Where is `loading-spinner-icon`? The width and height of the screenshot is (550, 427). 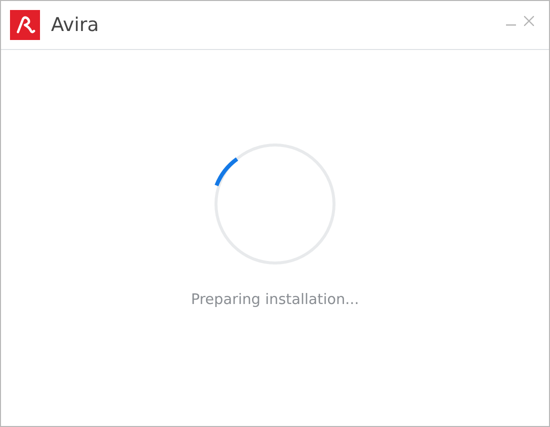
loading-spinner-icon is located at coordinates (275, 204).